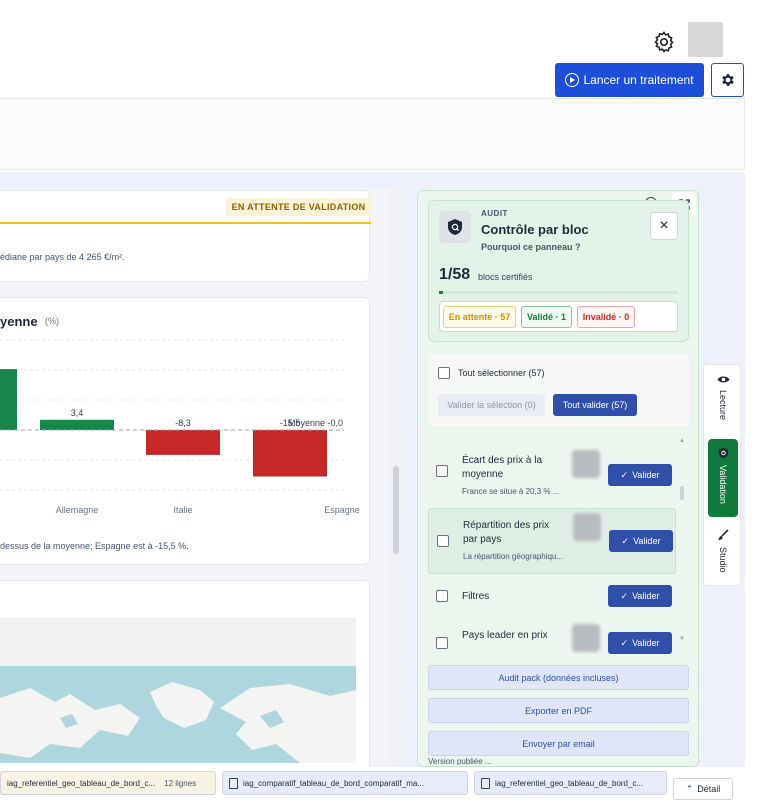  I want to click on certification-progress-fill, so click(441, 292).